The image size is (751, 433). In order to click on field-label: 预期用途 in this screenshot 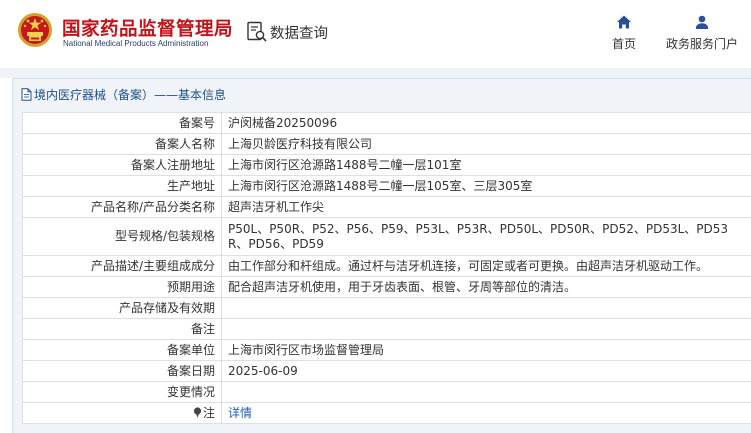, I will do `click(122, 287)`.